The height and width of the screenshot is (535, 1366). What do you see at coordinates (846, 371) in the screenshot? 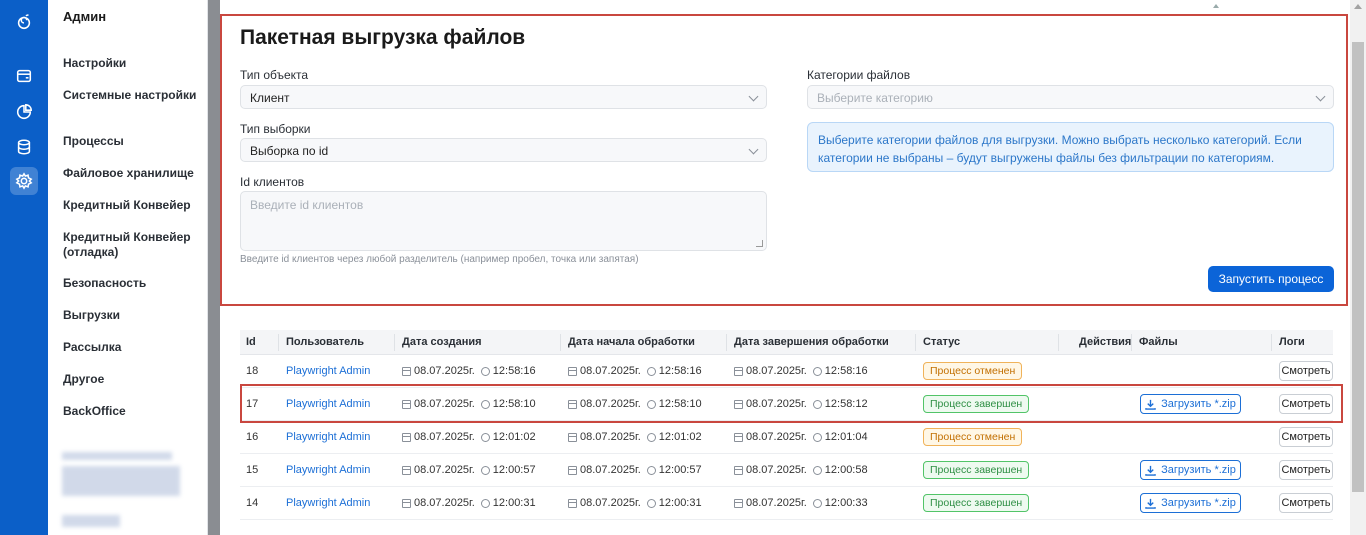
I see `row-end-time: 12:58:16` at bounding box center [846, 371].